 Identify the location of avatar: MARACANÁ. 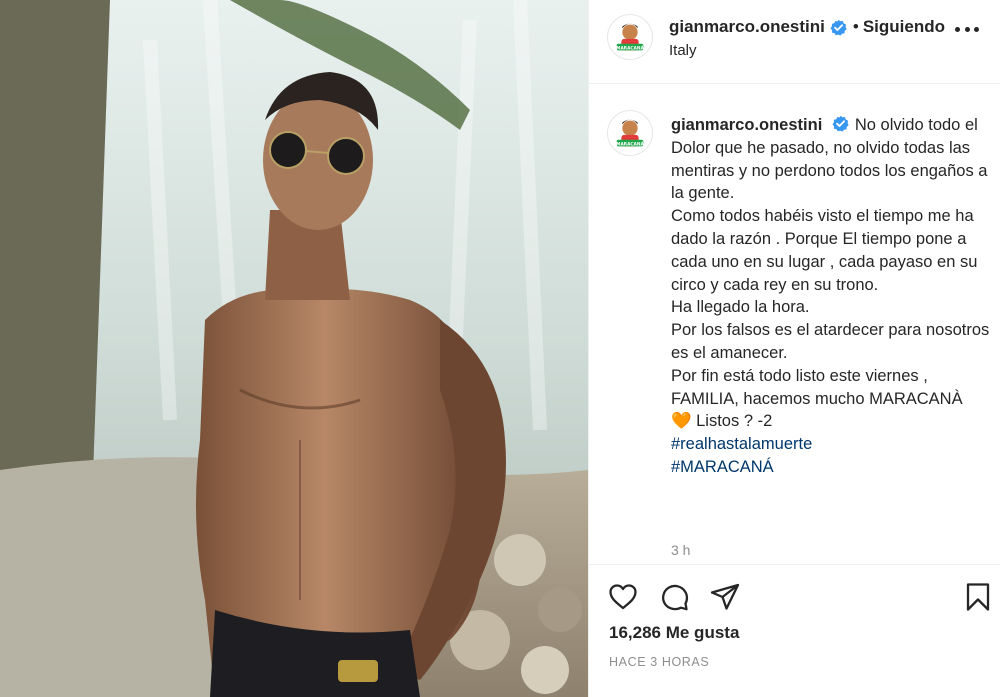
(630, 37).